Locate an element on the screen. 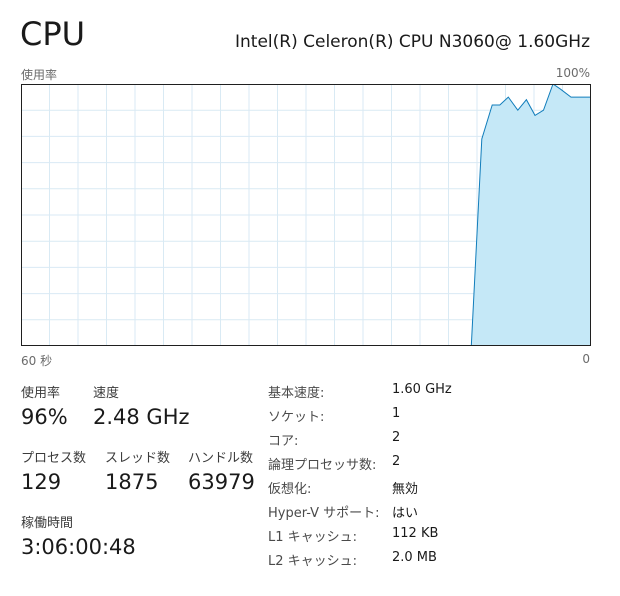 This screenshot has width=620, height=596. uptime-label: 稼働時間 is located at coordinates (47, 523).